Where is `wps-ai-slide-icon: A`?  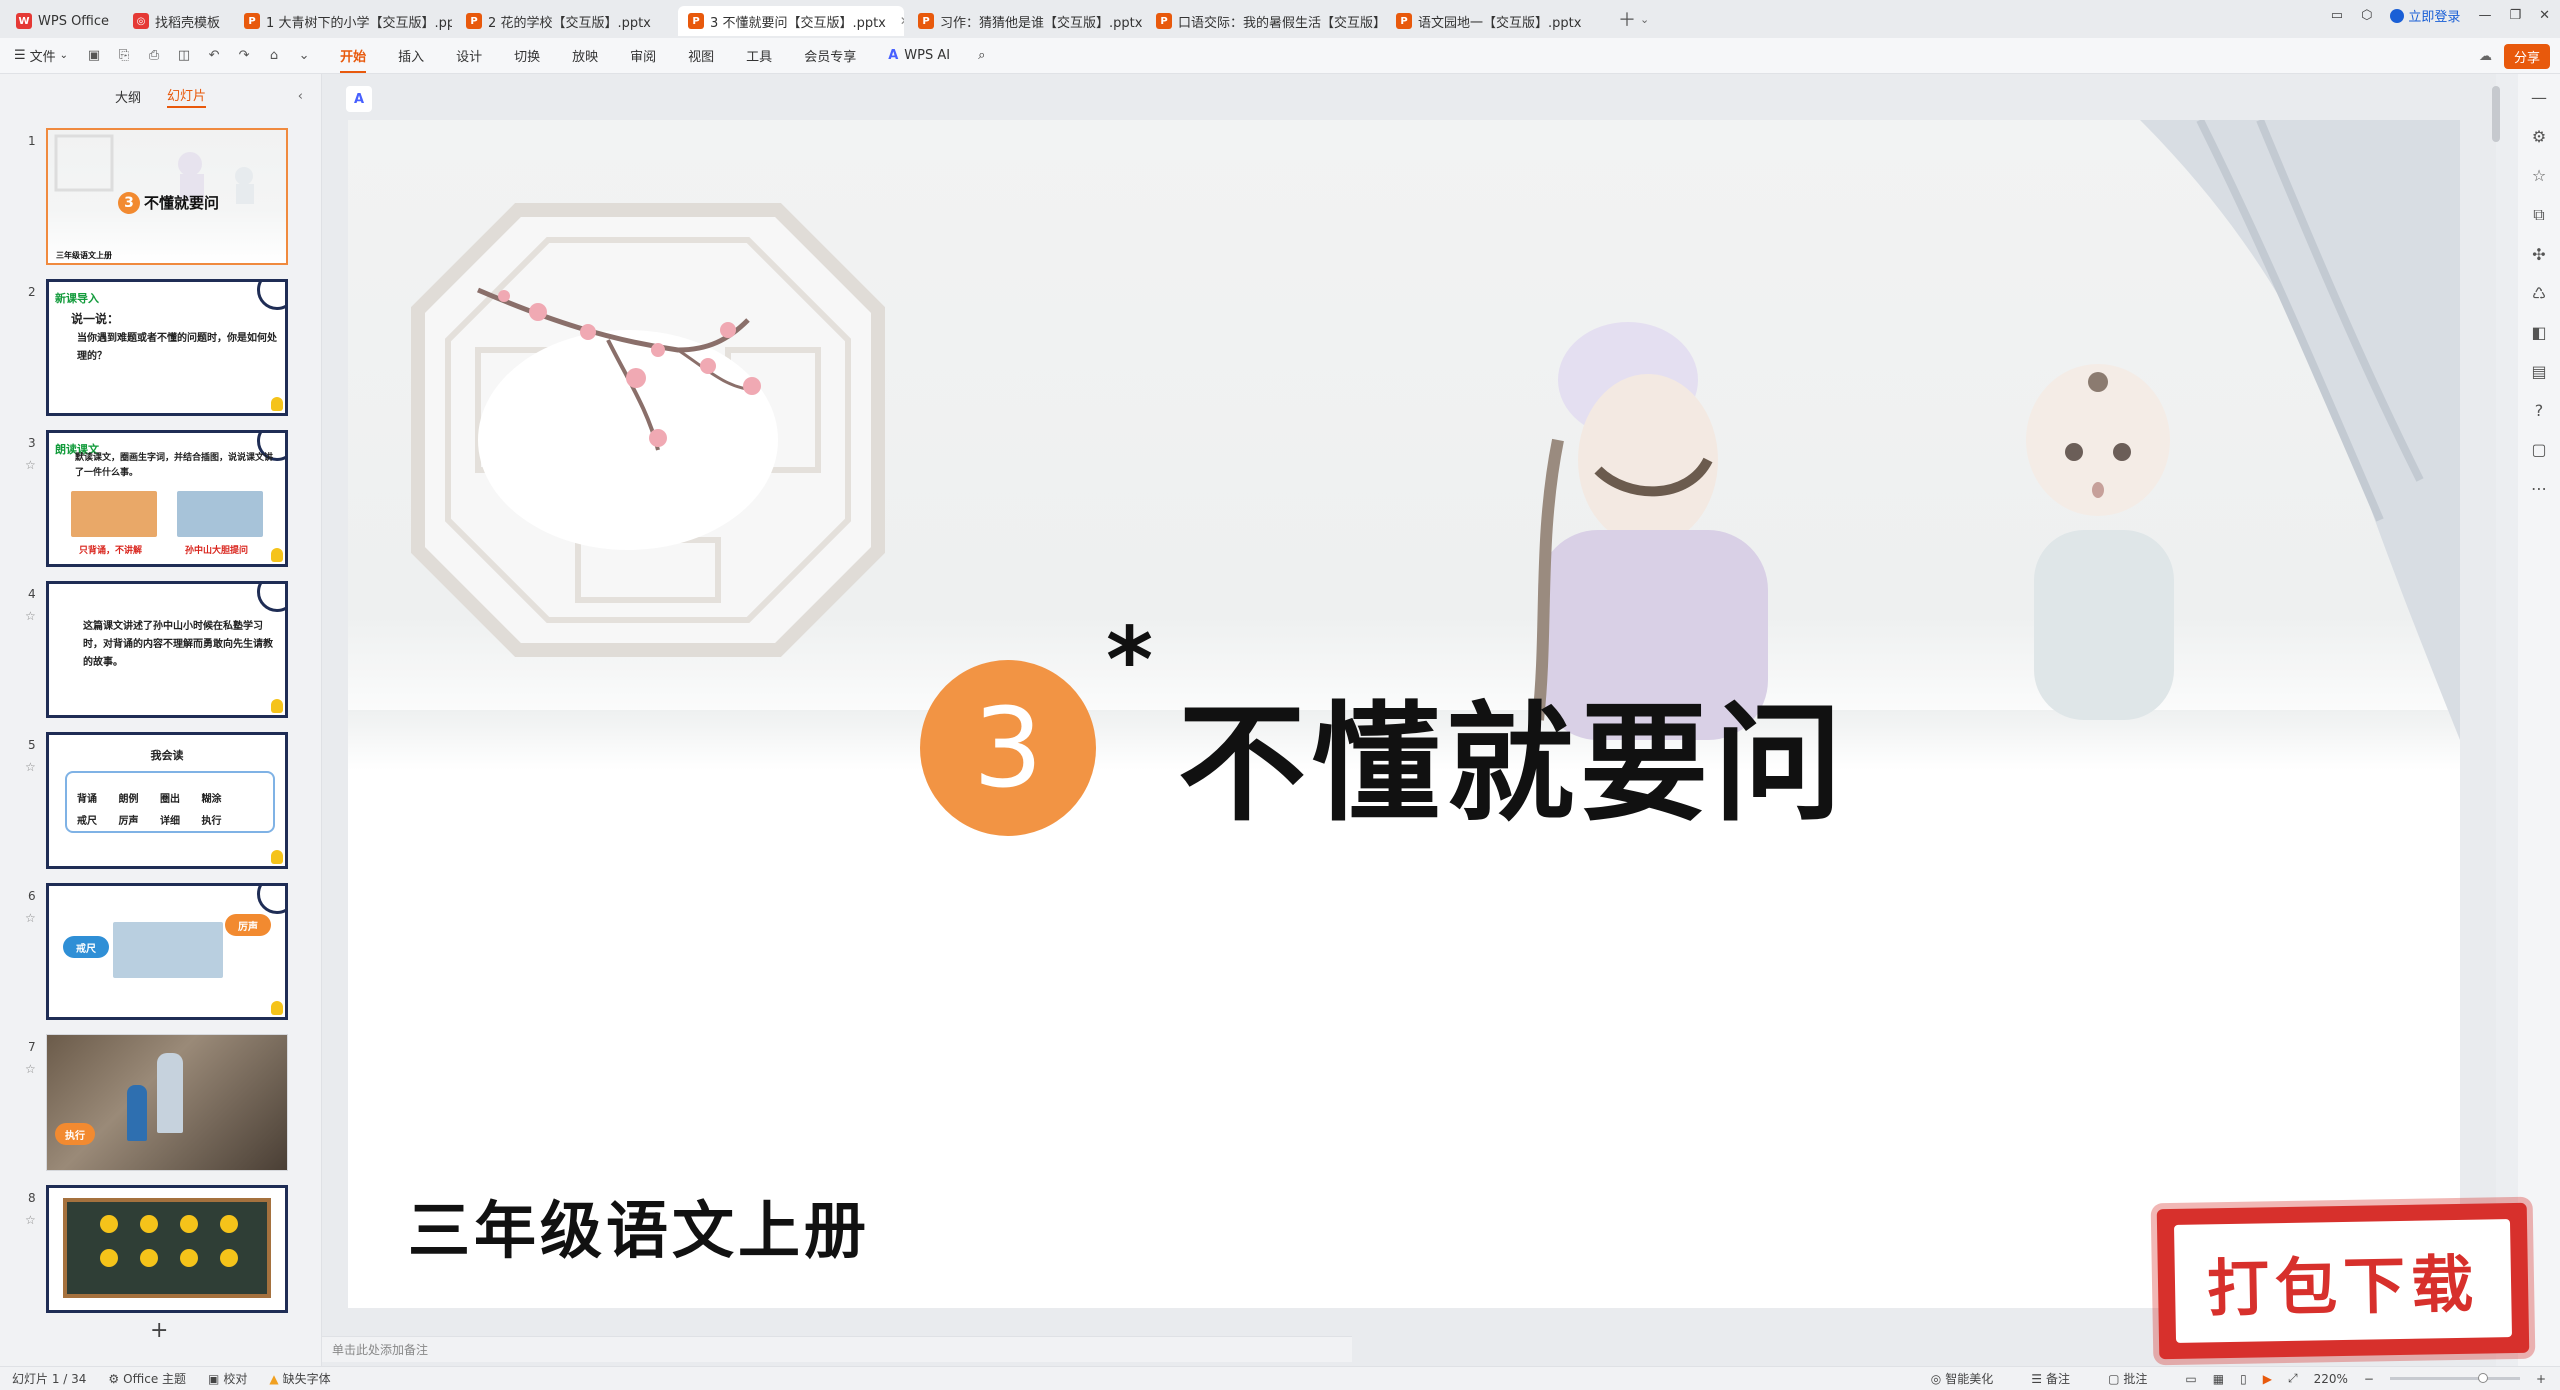 wps-ai-slide-icon: A is located at coordinates (359, 99).